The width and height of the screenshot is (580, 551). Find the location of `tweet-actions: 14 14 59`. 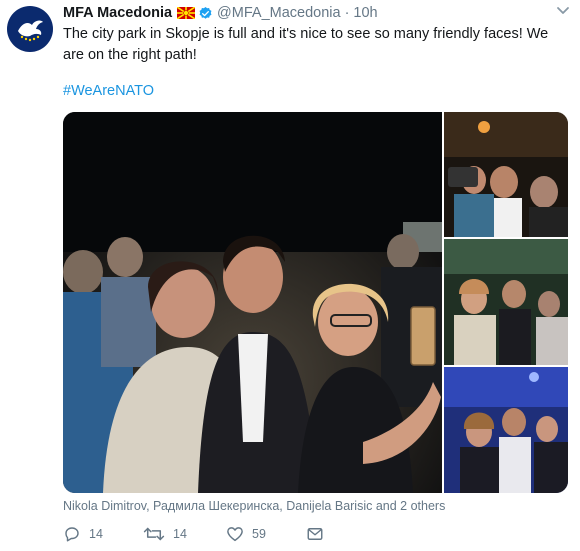

tweet-actions: 14 14 59 is located at coordinates (273, 536).